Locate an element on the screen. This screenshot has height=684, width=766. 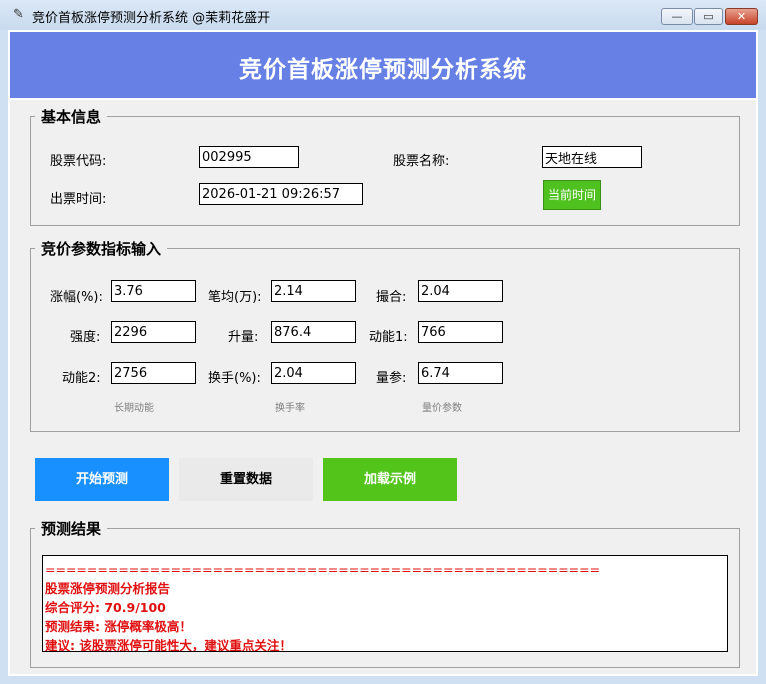
param-input-rise is located at coordinates (153, 291).